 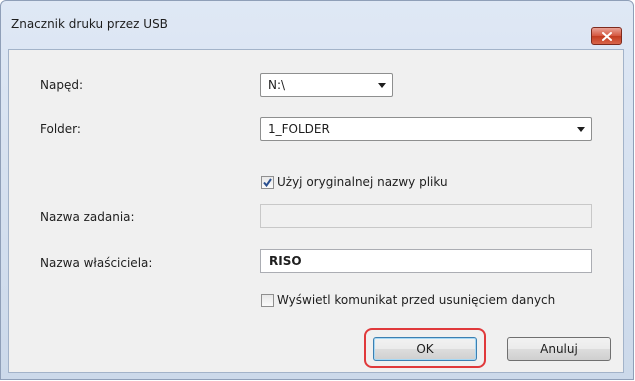 I want to click on close-button, so click(x=606, y=36).